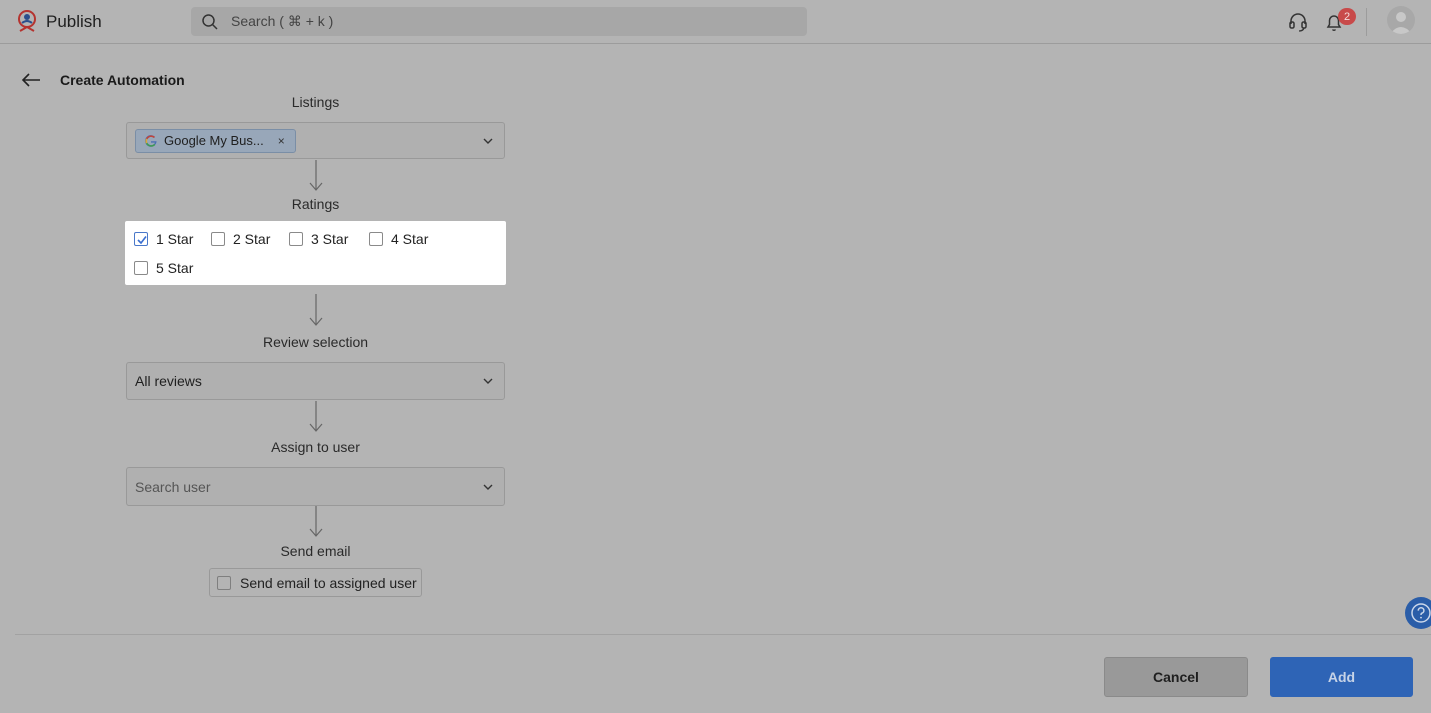 This screenshot has width=1431, height=713. Describe the element at coordinates (175, 239) in the screenshot. I see `rating-option-label: 1 Star` at that location.